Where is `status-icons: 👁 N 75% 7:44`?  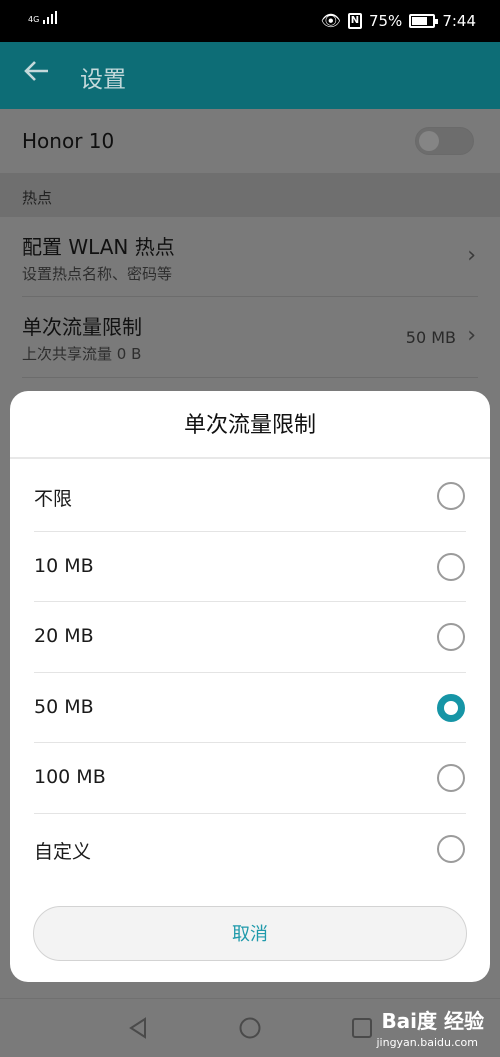 status-icons: 👁 N 75% 7:44 is located at coordinates (398, 20).